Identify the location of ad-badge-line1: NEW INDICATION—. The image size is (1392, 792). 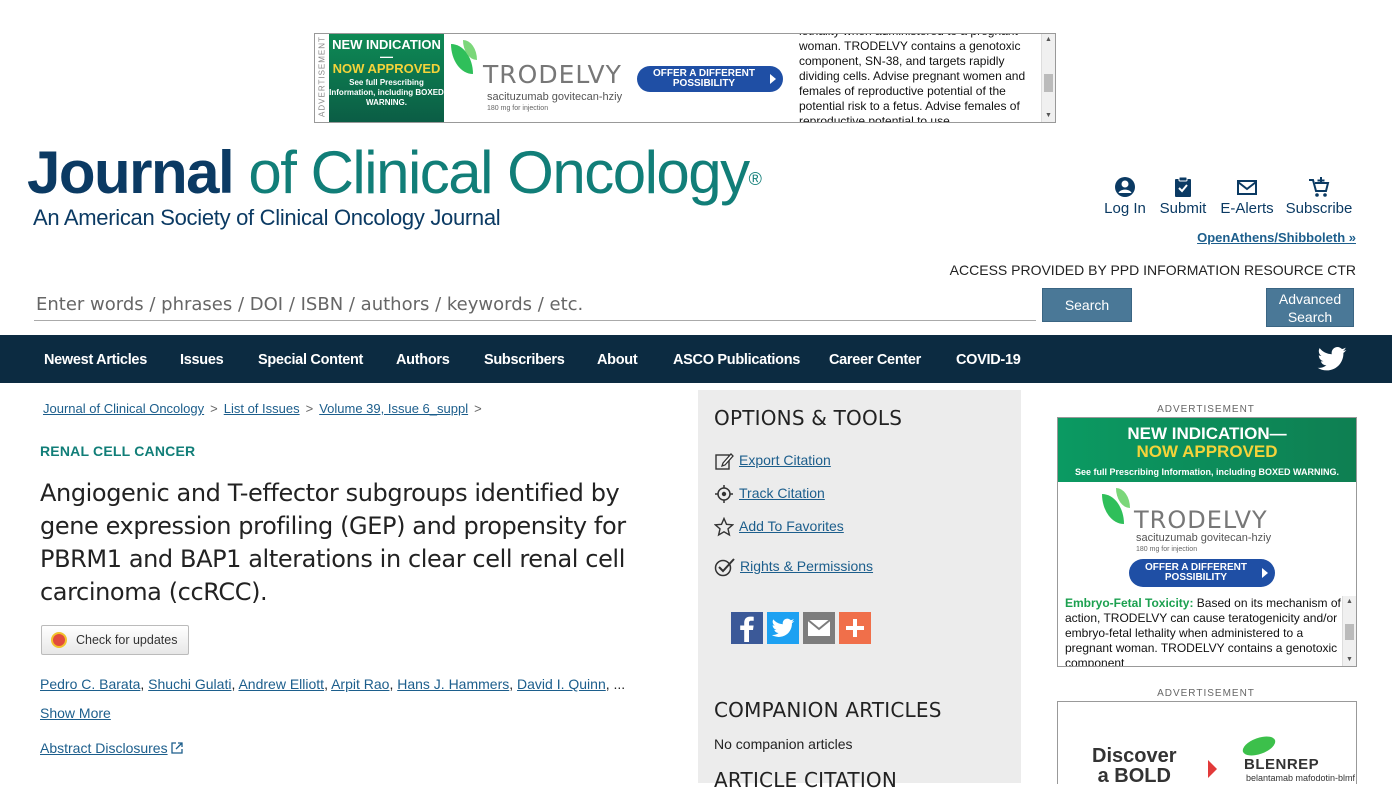
(386, 50).